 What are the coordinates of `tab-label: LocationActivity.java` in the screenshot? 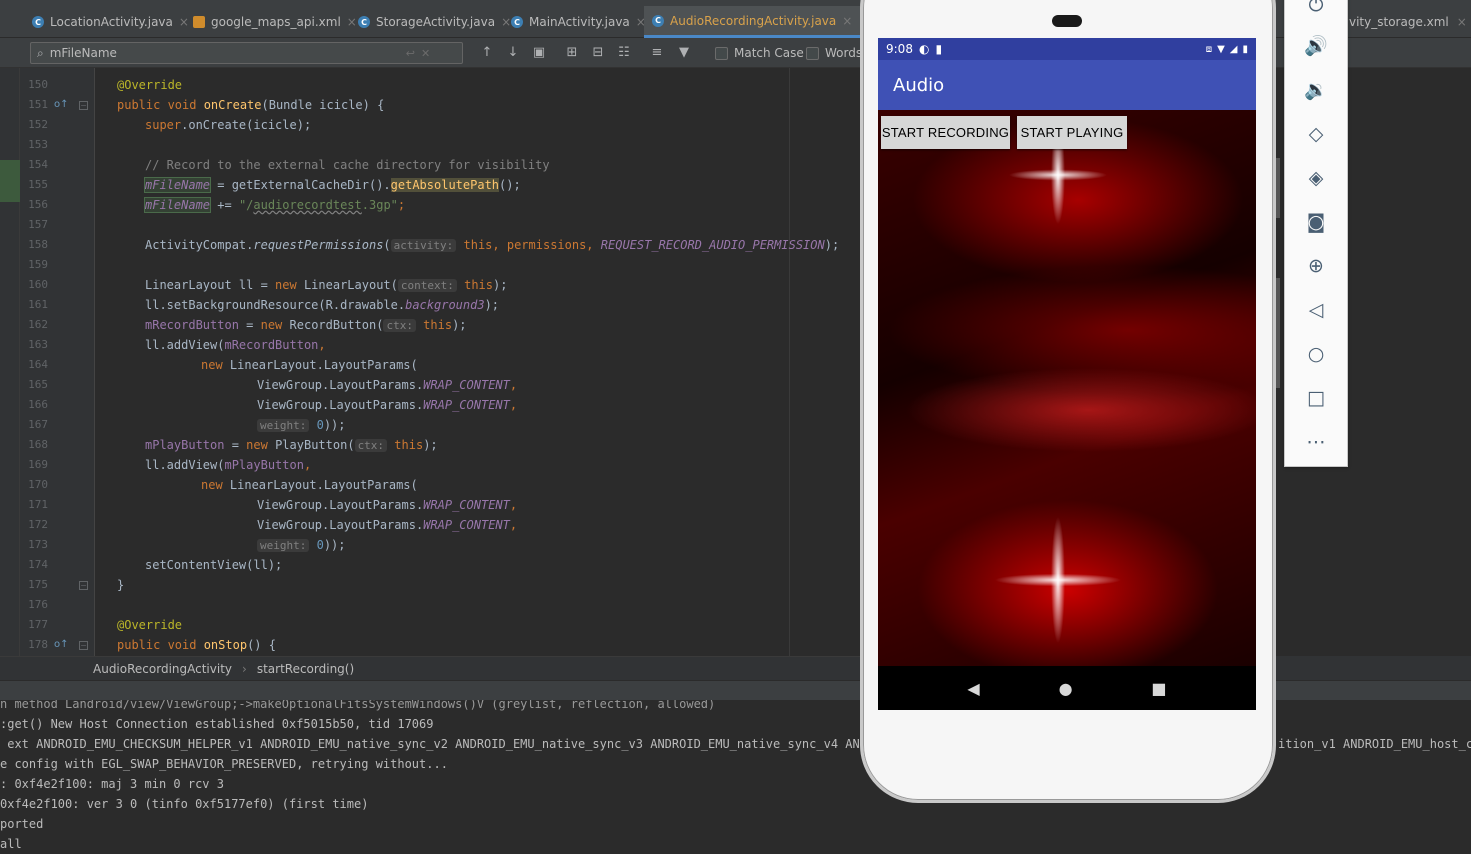 It's located at (111, 22).